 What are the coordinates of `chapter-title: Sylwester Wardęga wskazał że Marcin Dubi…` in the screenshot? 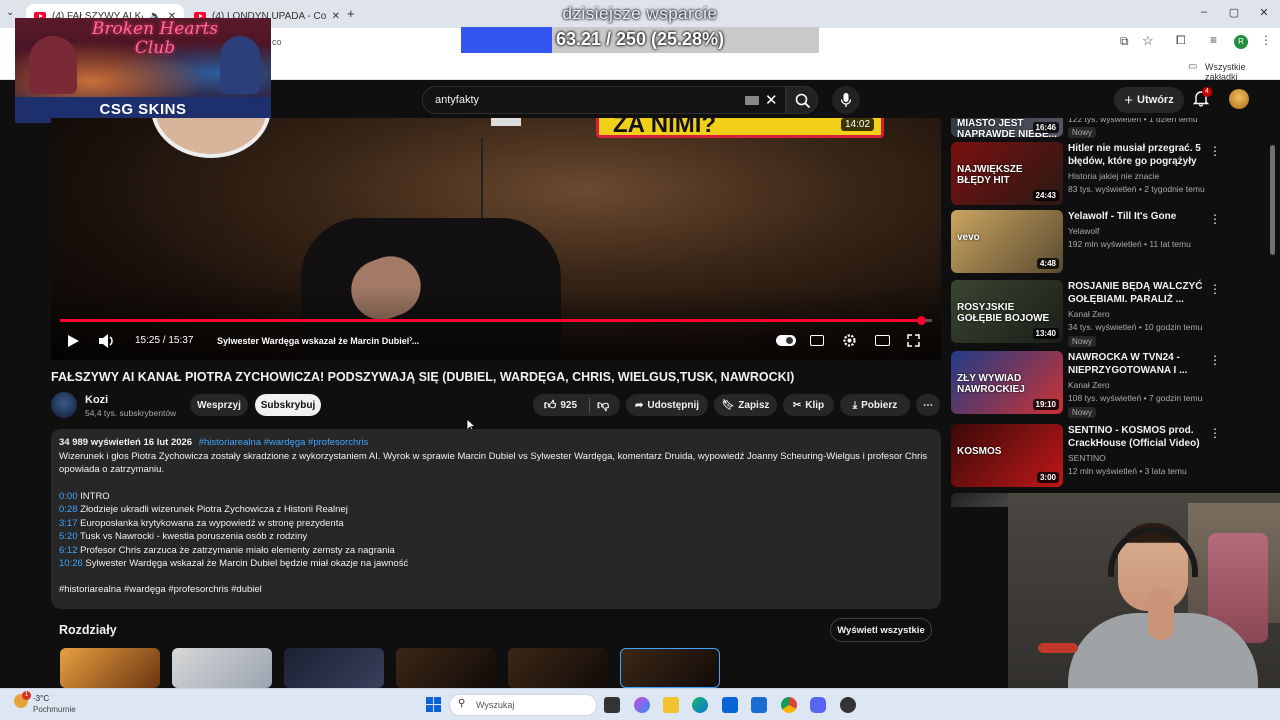 It's located at (318, 341).